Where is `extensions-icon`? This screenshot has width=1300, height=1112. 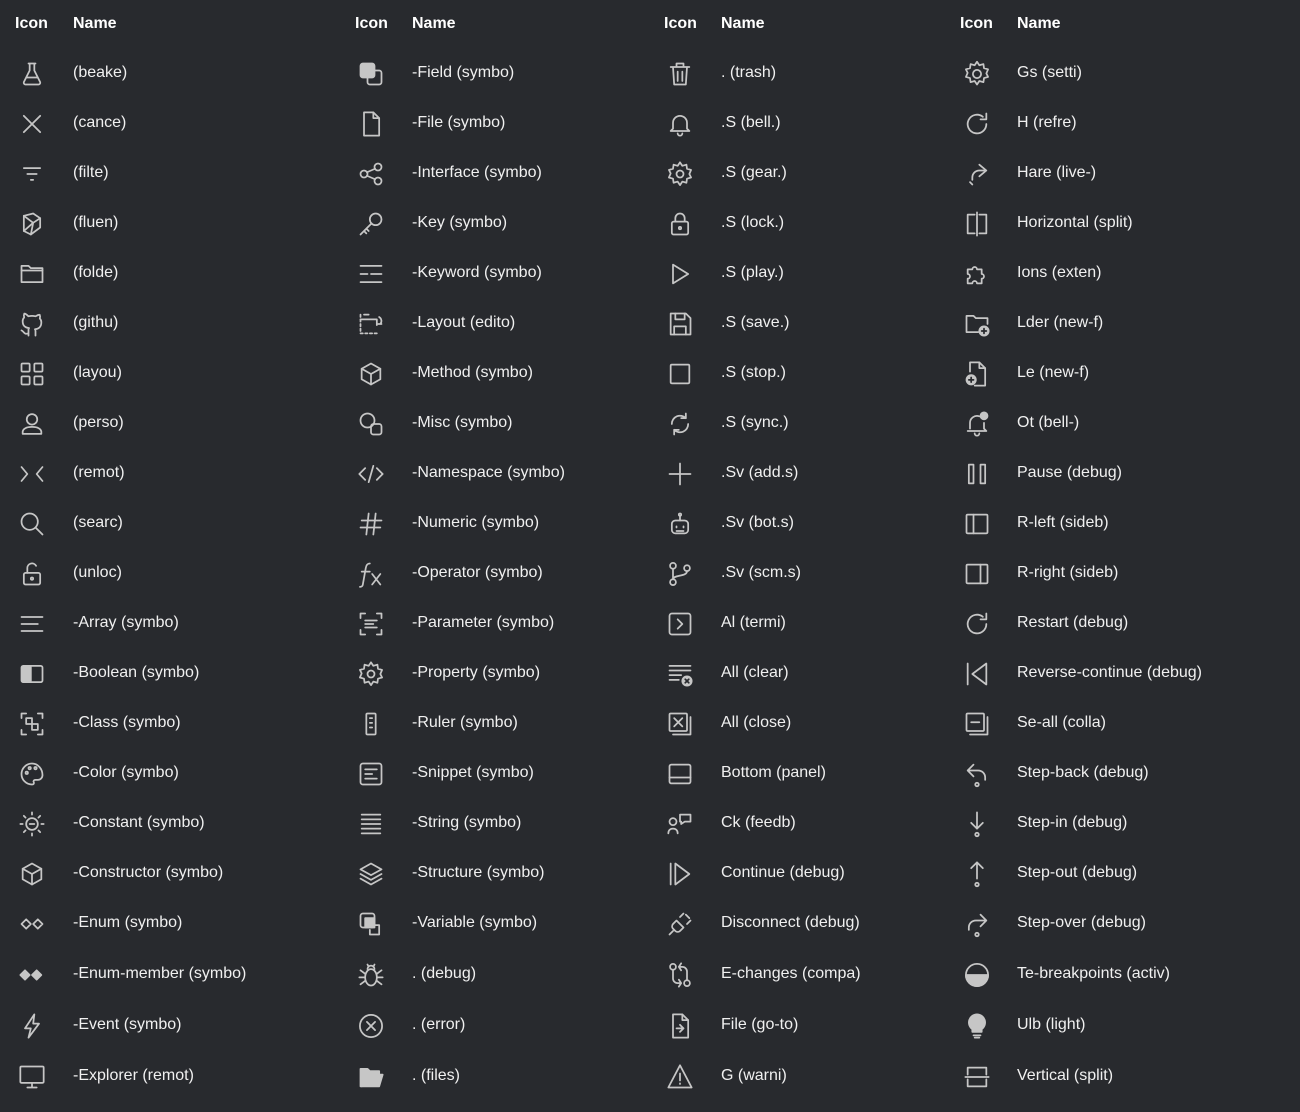 extensions-icon is located at coordinates (977, 274).